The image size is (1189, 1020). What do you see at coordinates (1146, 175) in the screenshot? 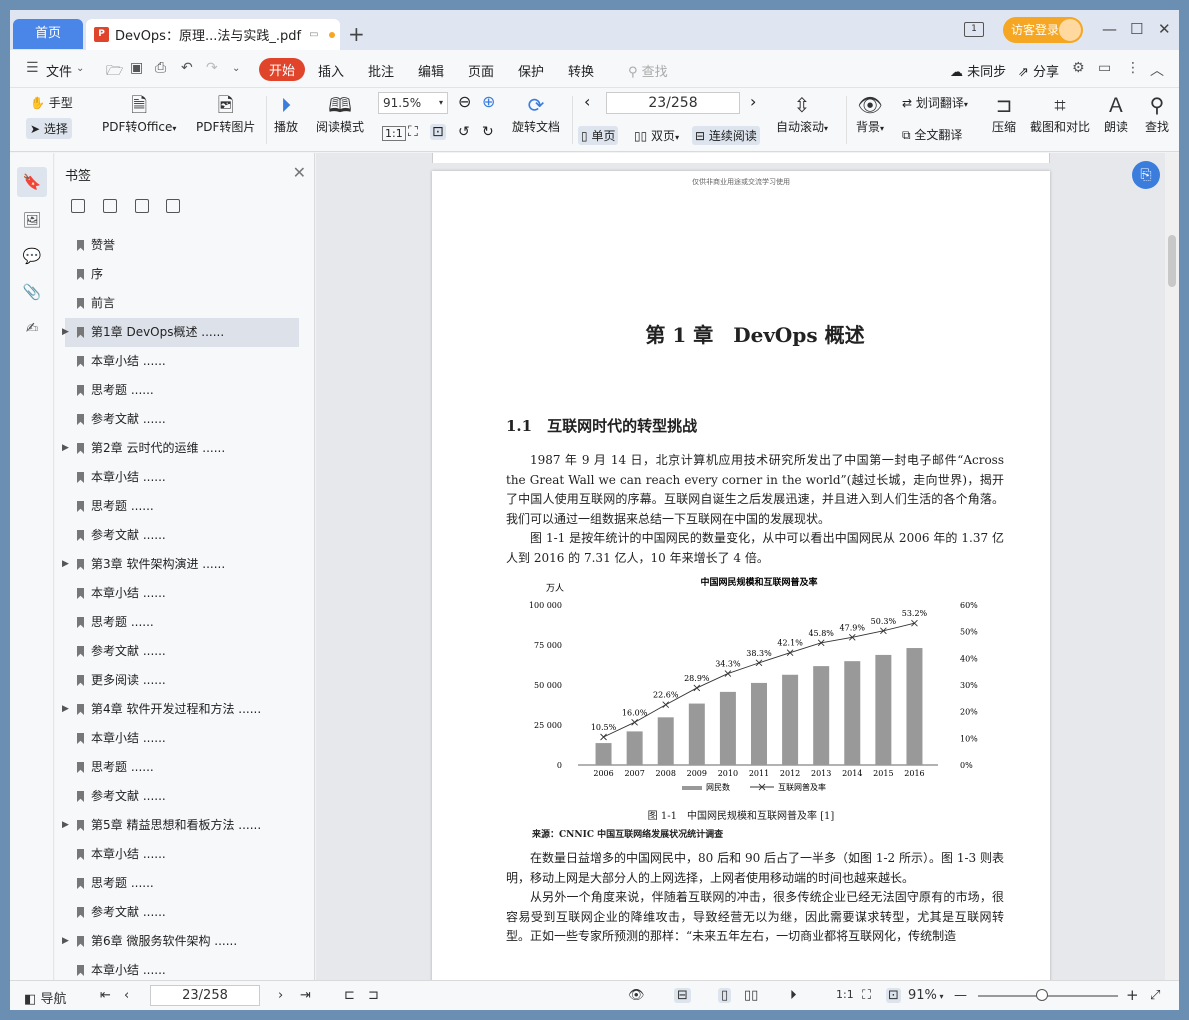
I see `floating-tool-button: ⎘` at bounding box center [1146, 175].